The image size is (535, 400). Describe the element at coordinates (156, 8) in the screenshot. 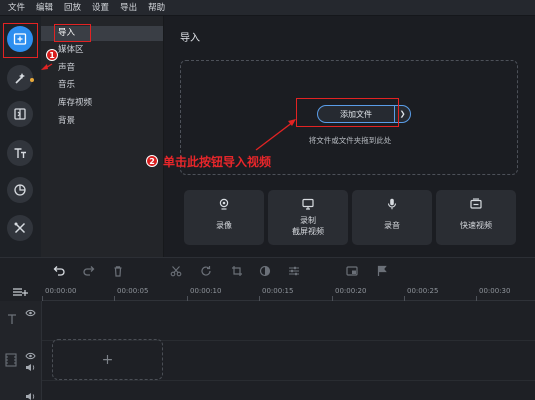

I see `menu-help: 帮助` at that location.